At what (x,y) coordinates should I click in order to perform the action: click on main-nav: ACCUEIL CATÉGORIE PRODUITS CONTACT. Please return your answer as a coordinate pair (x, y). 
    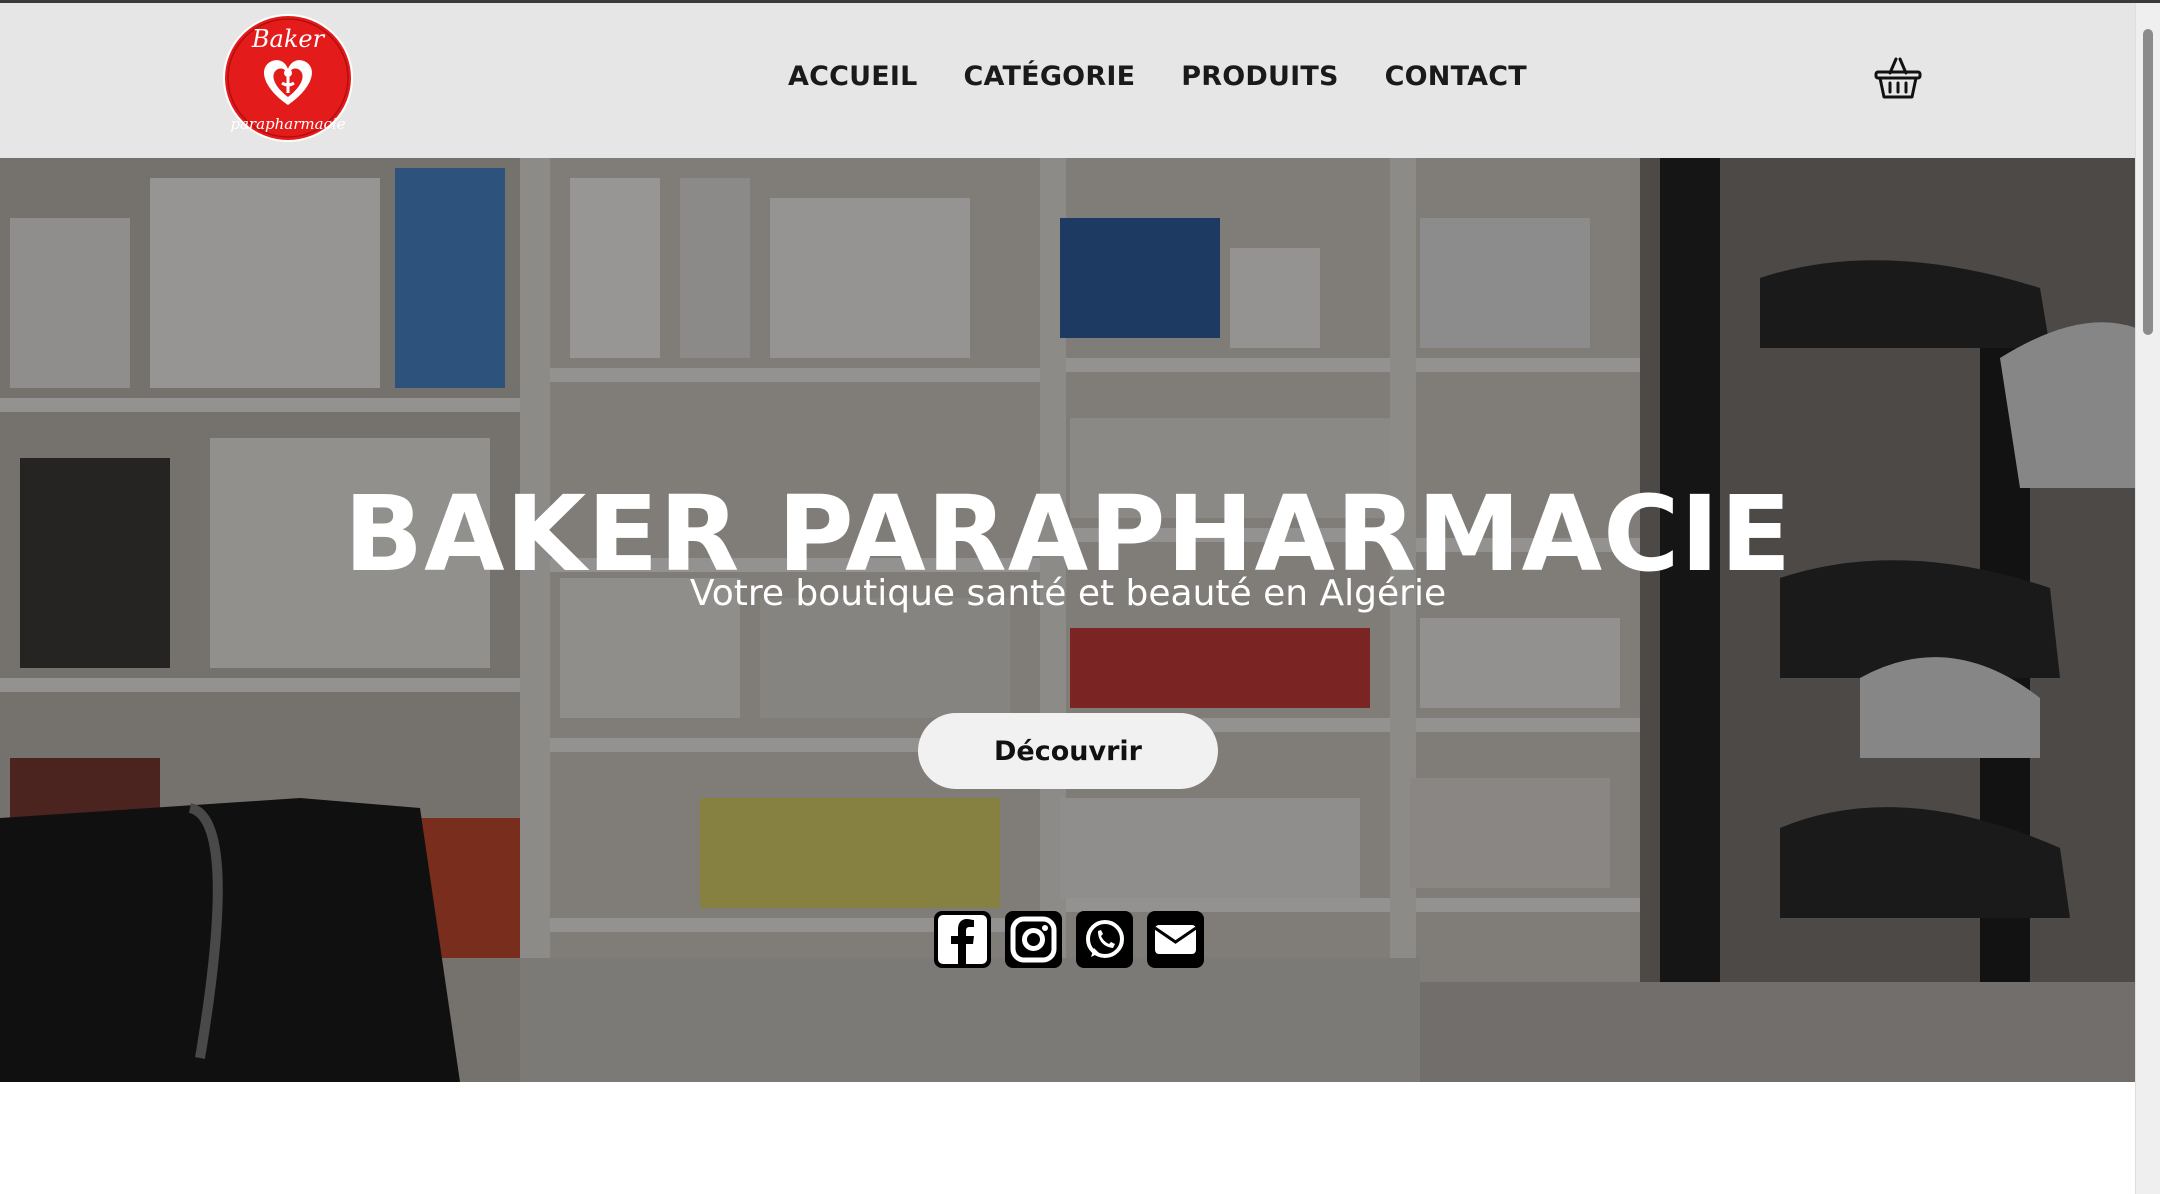
    Looking at the image, I should click on (1157, 76).